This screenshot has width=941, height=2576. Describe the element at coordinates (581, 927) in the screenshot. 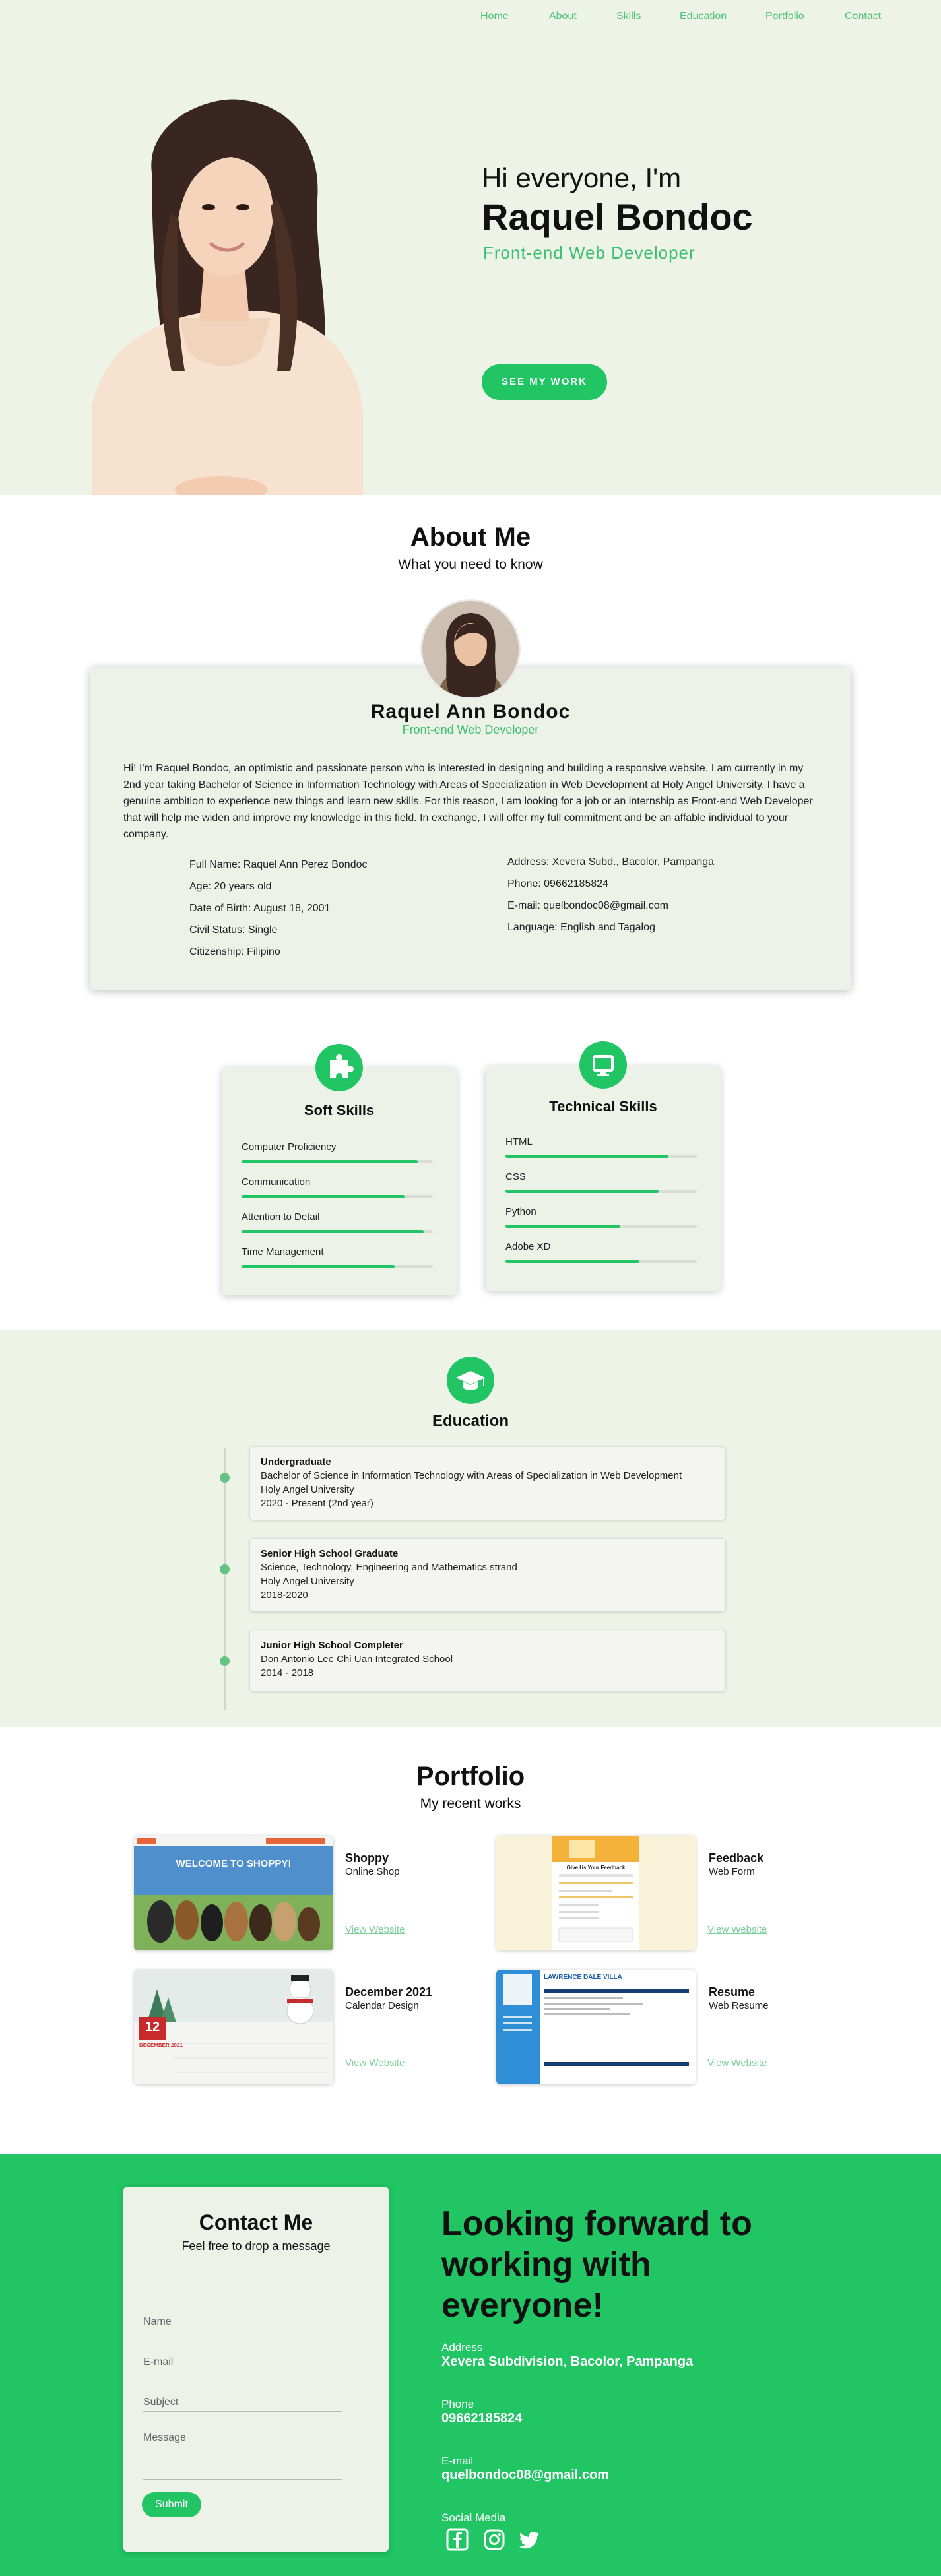

I see `info-language: Language: English and Tagalog` at that location.